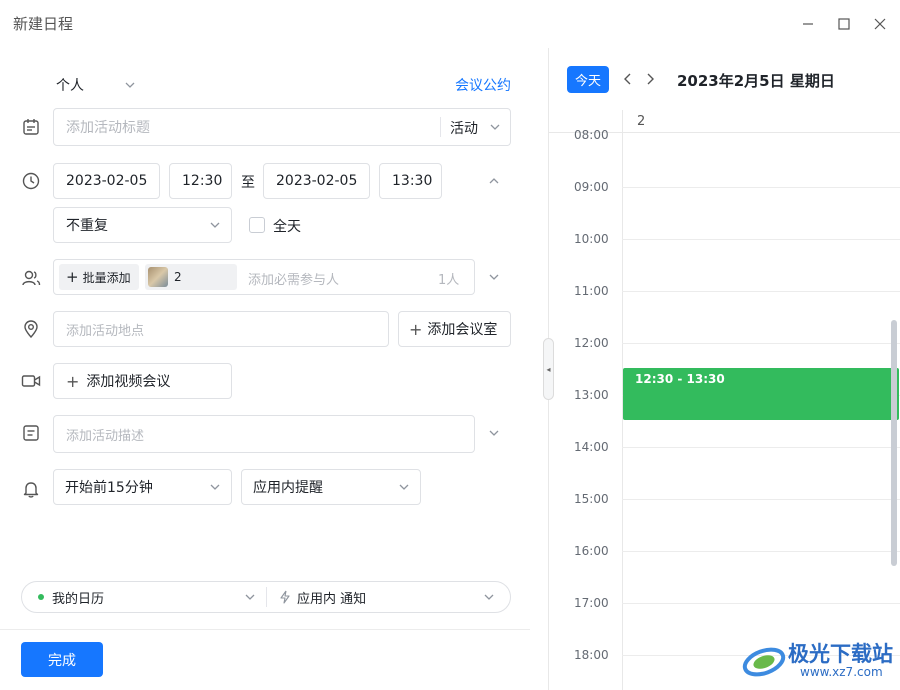 The height and width of the screenshot is (690, 900). I want to click on end-date-value: 2023-02-05, so click(317, 181).